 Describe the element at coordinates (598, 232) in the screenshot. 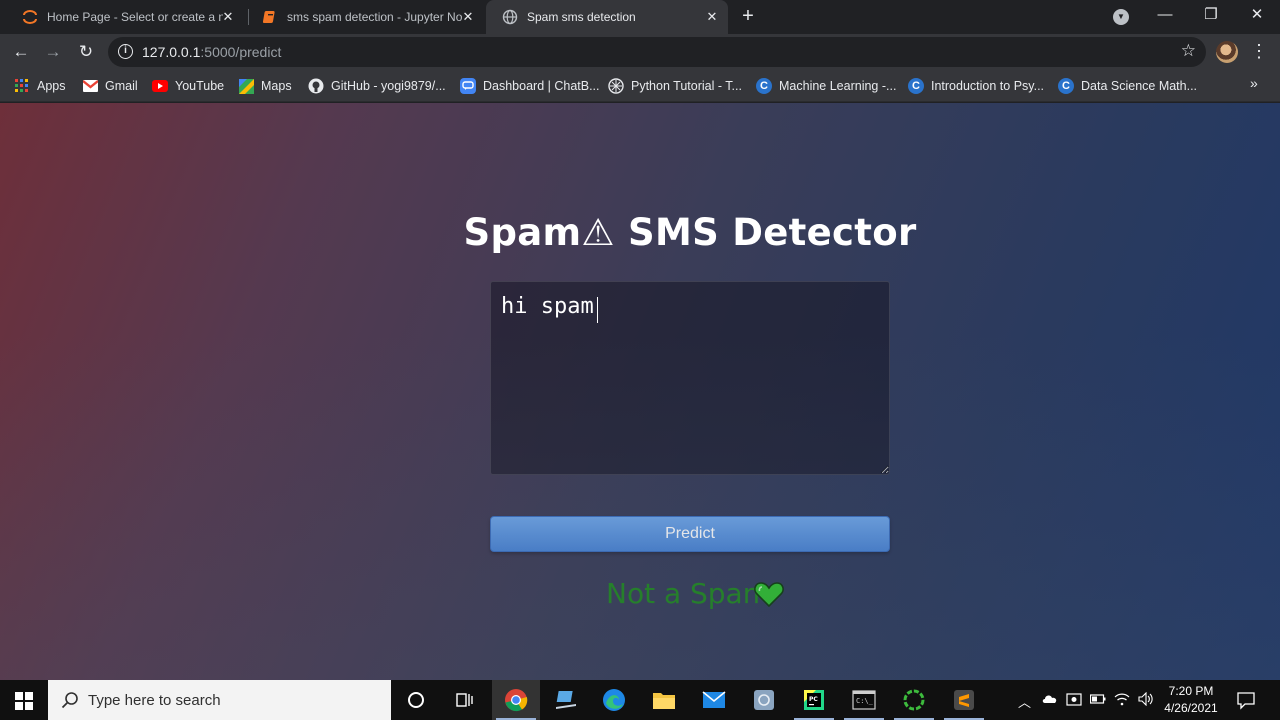

I see `warning-icon: ⚠` at that location.